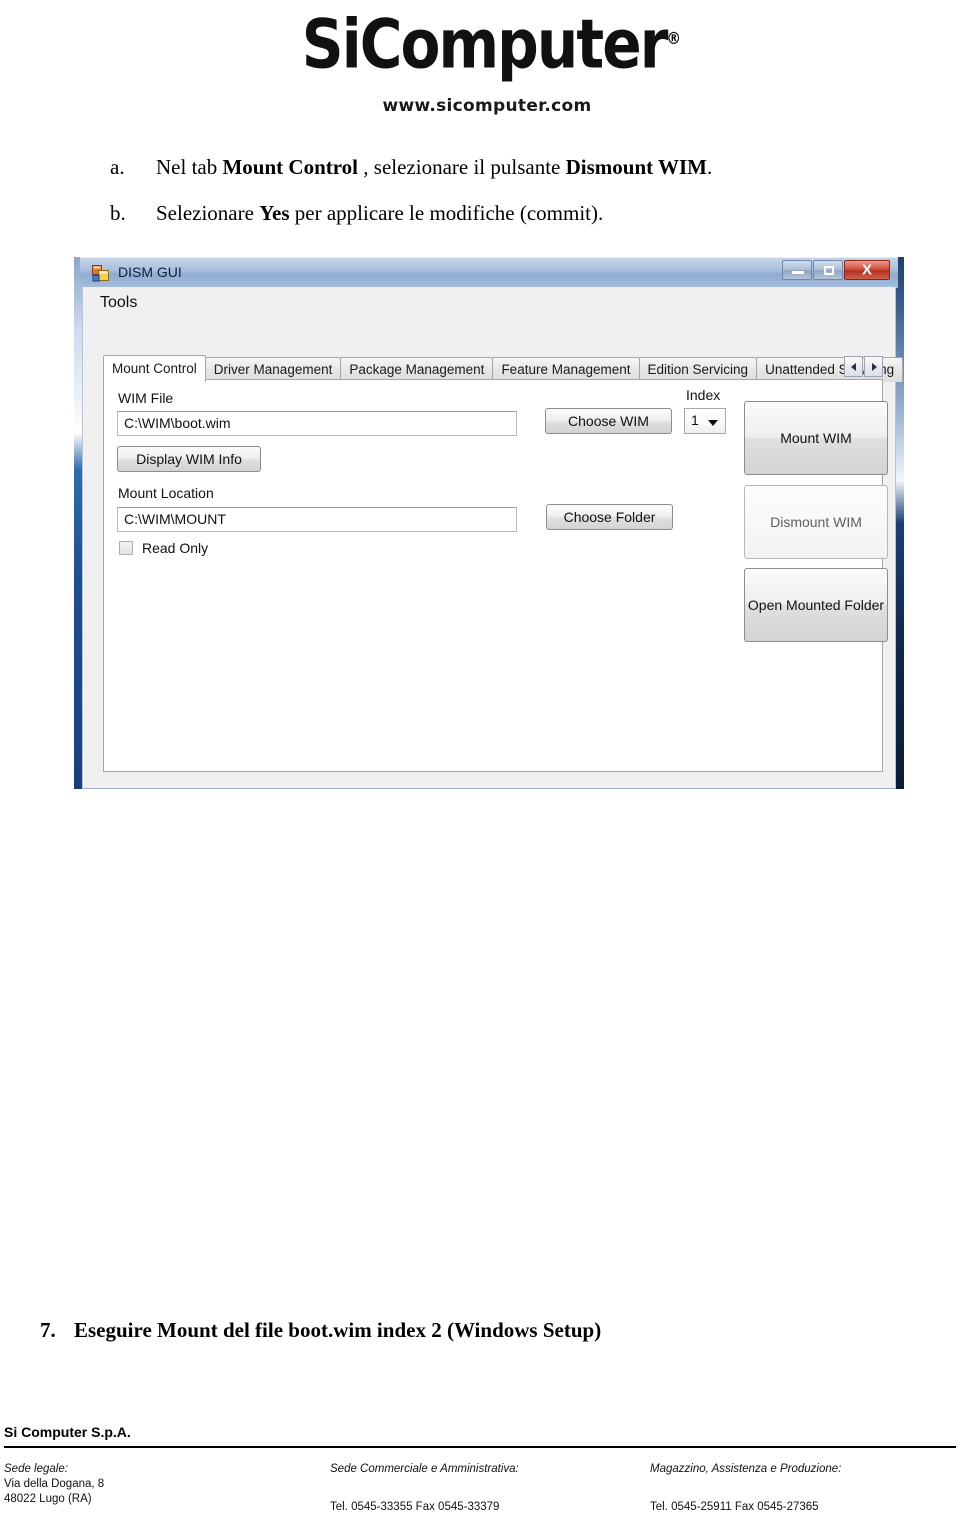 This screenshot has width=960, height=1516. Describe the element at coordinates (48, 1330) in the screenshot. I see `list-item-marker: 7.` at that location.